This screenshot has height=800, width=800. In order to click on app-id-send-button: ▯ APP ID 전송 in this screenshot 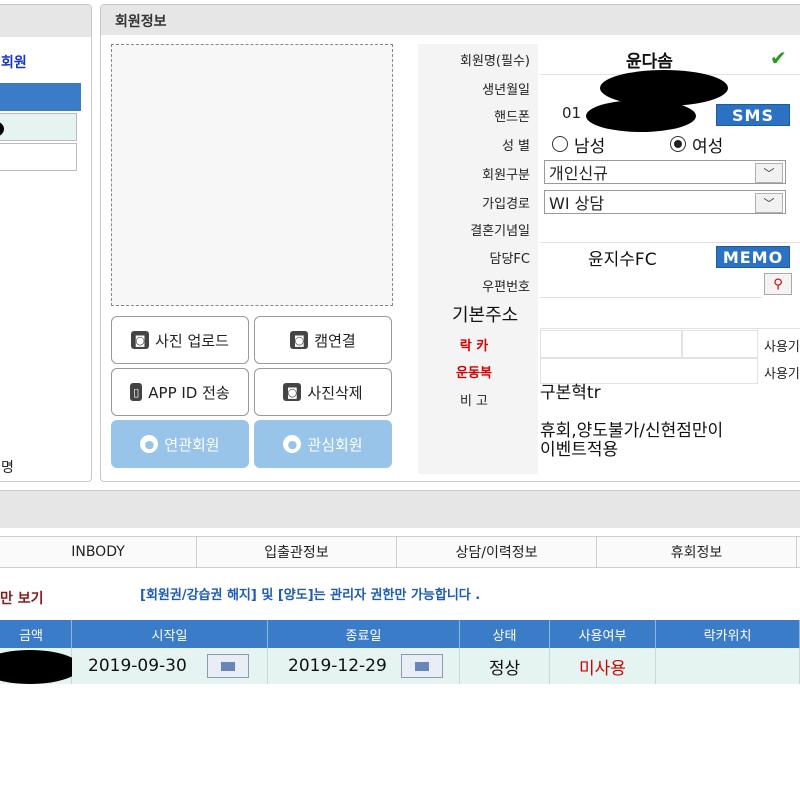, I will do `click(180, 392)`.